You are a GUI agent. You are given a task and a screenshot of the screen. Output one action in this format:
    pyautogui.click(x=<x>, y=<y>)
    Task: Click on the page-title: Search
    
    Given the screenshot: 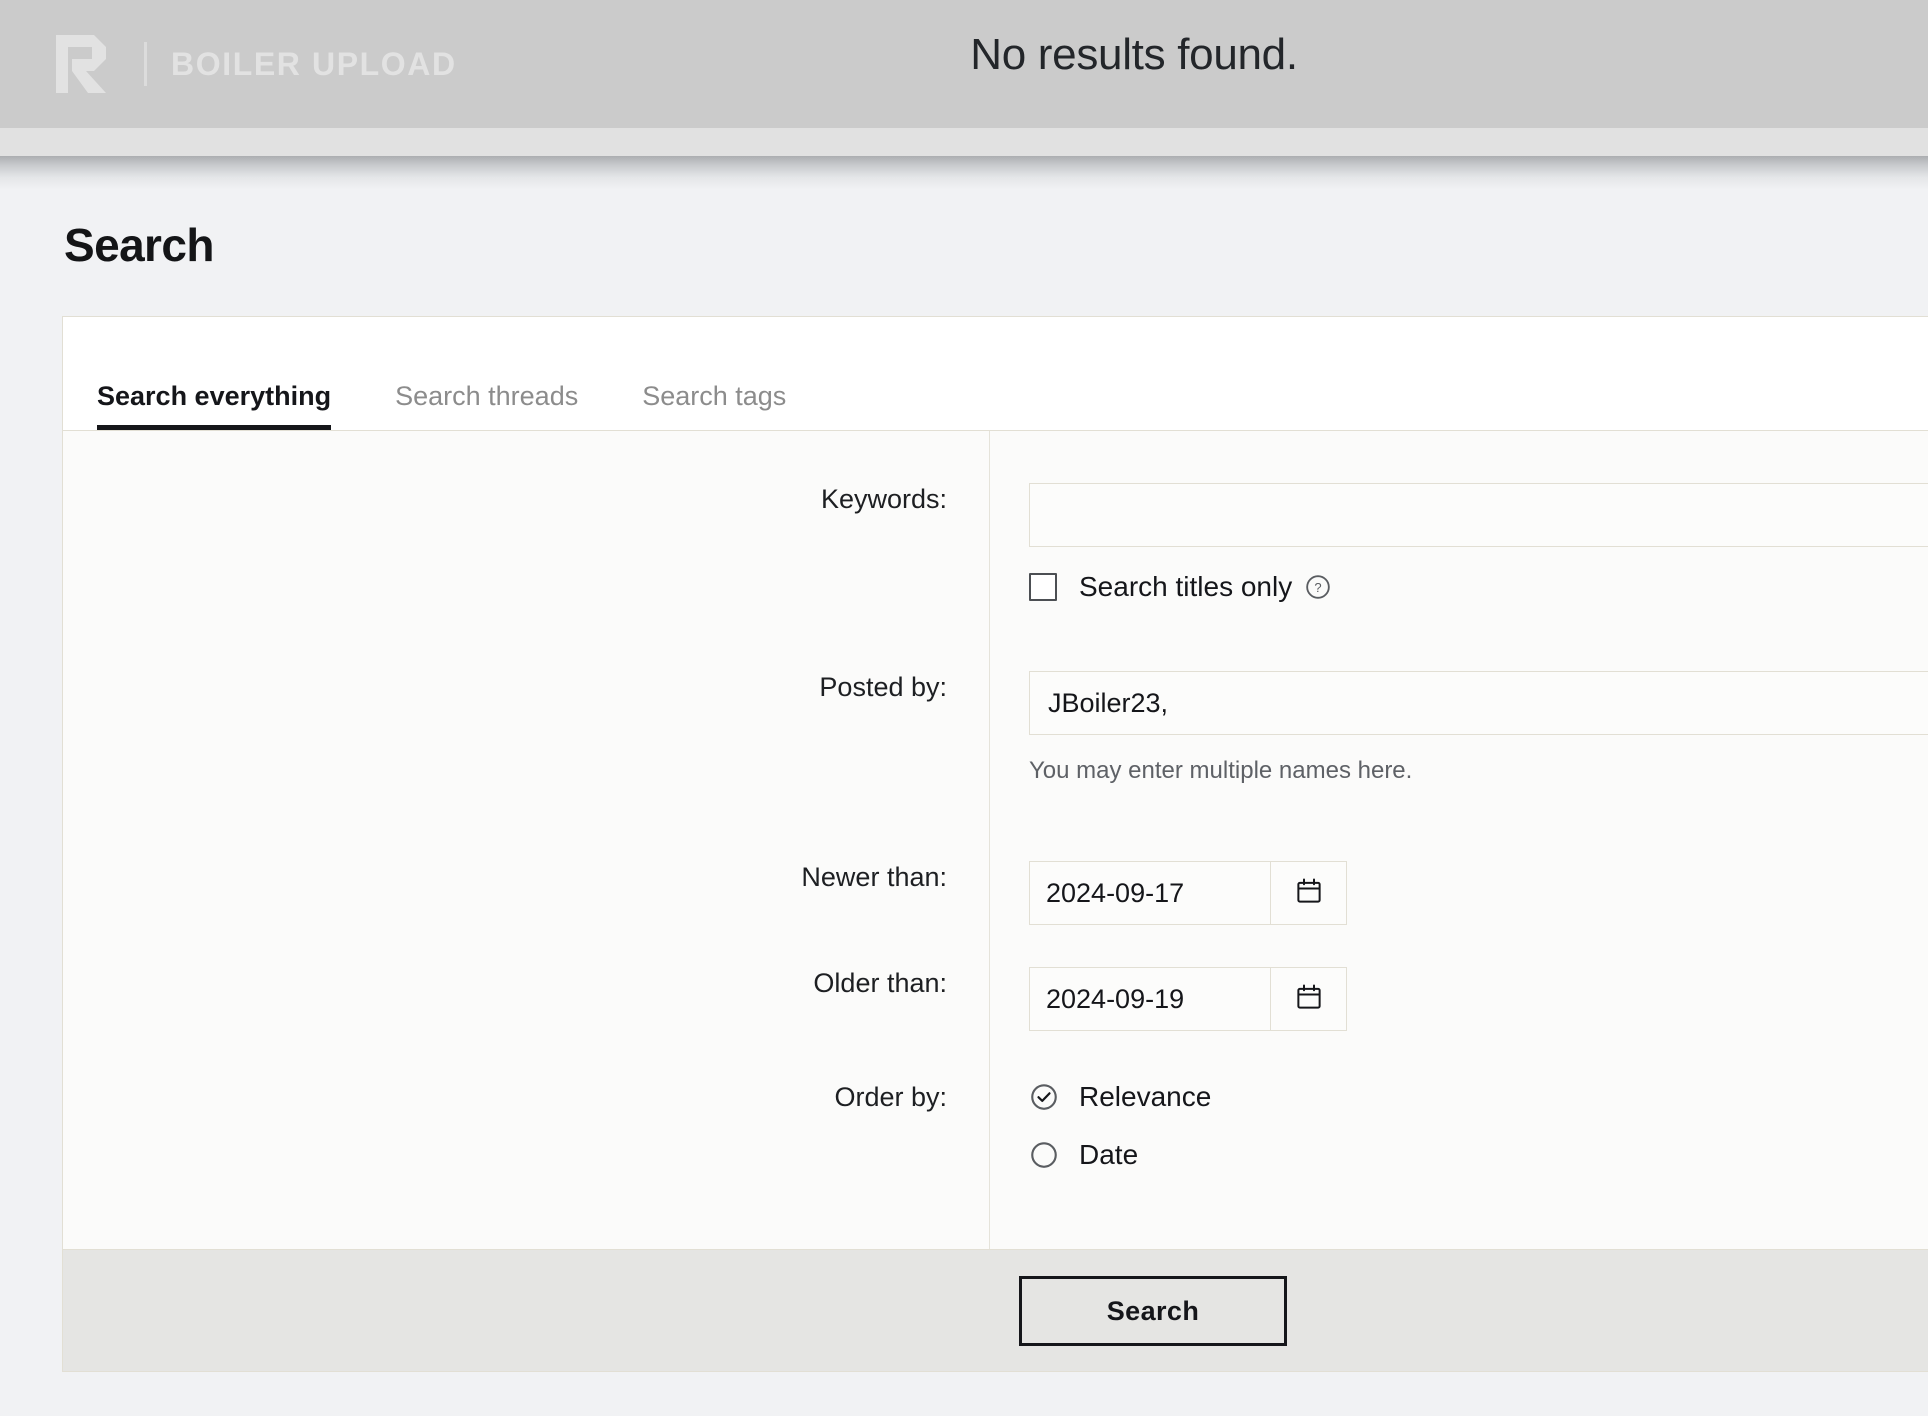 What is the action you would take?
    pyautogui.click(x=139, y=245)
    